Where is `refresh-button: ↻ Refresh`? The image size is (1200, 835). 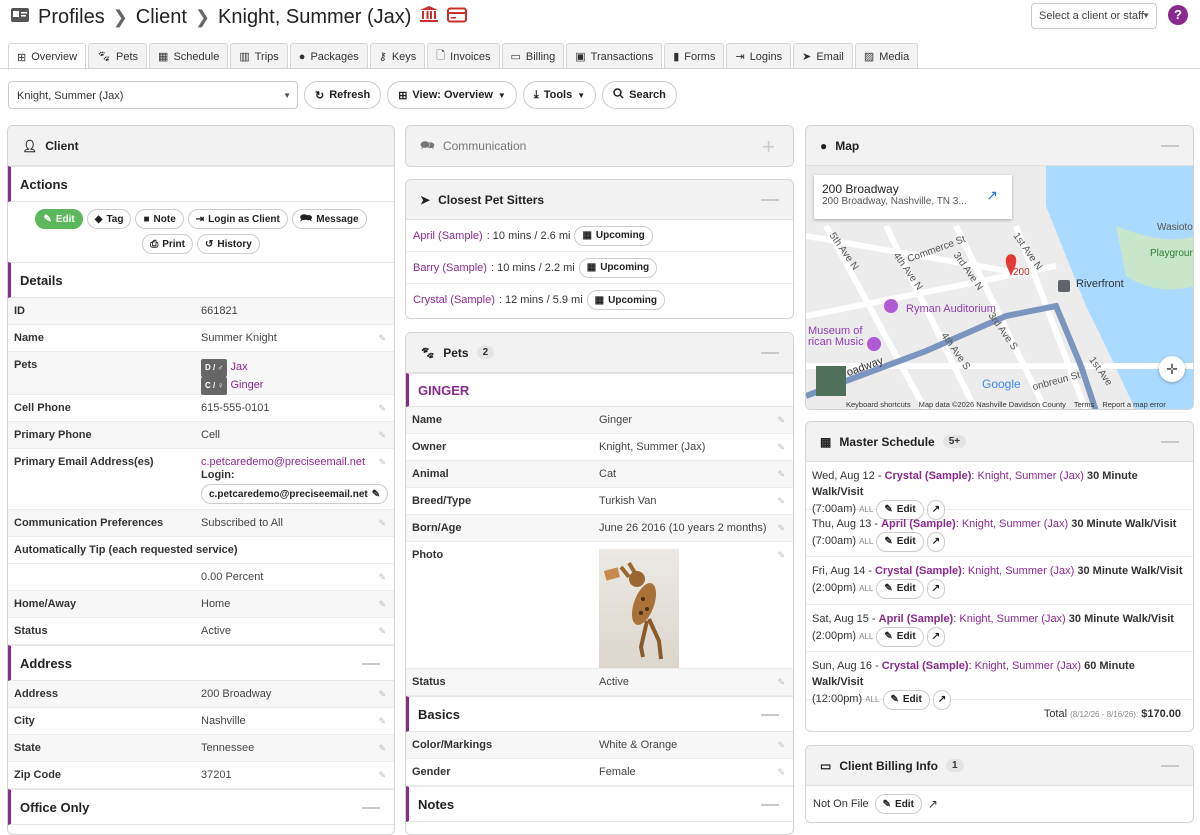 refresh-button: ↻ Refresh is located at coordinates (343, 95).